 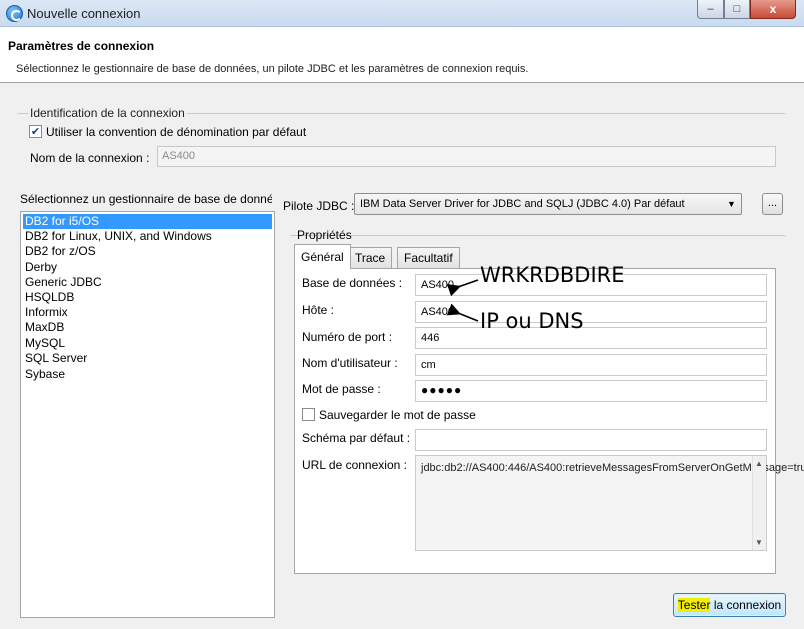 What do you see at coordinates (591, 440) in the screenshot?
I see `default-schema-field` at bounding box center [591, 440].